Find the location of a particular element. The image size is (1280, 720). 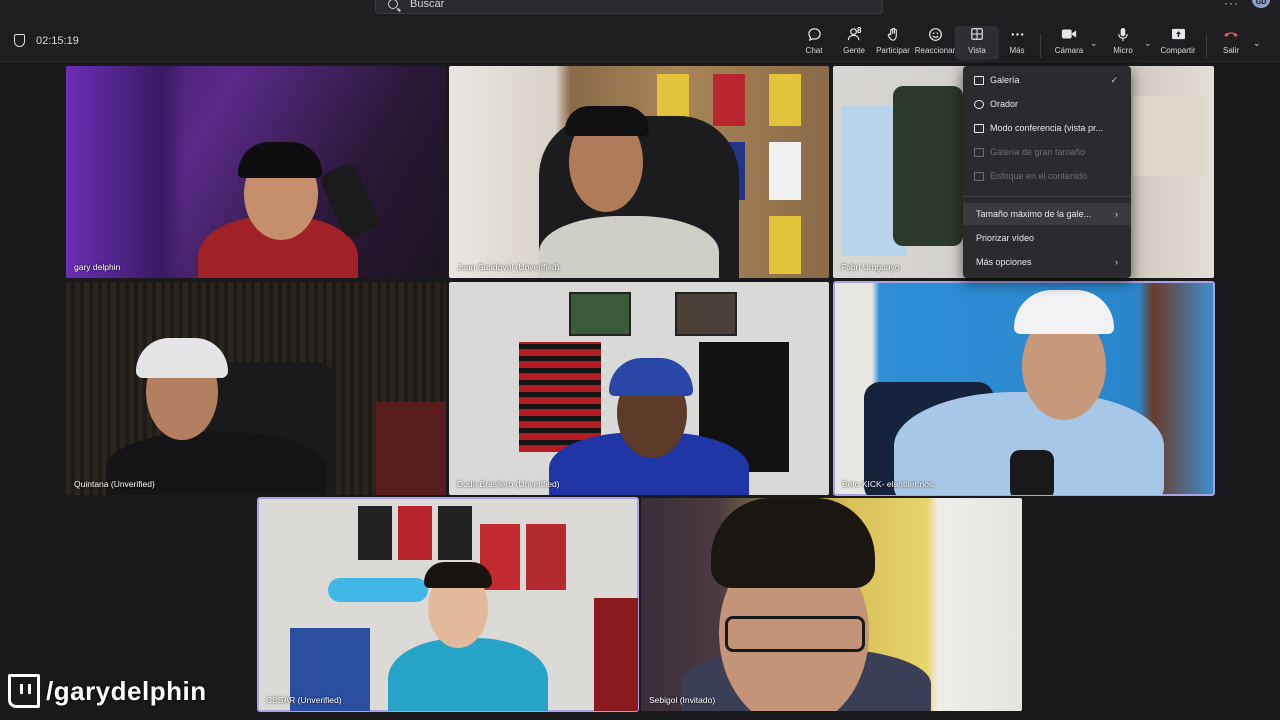

mic-arm is located at coordinates (928, 166).